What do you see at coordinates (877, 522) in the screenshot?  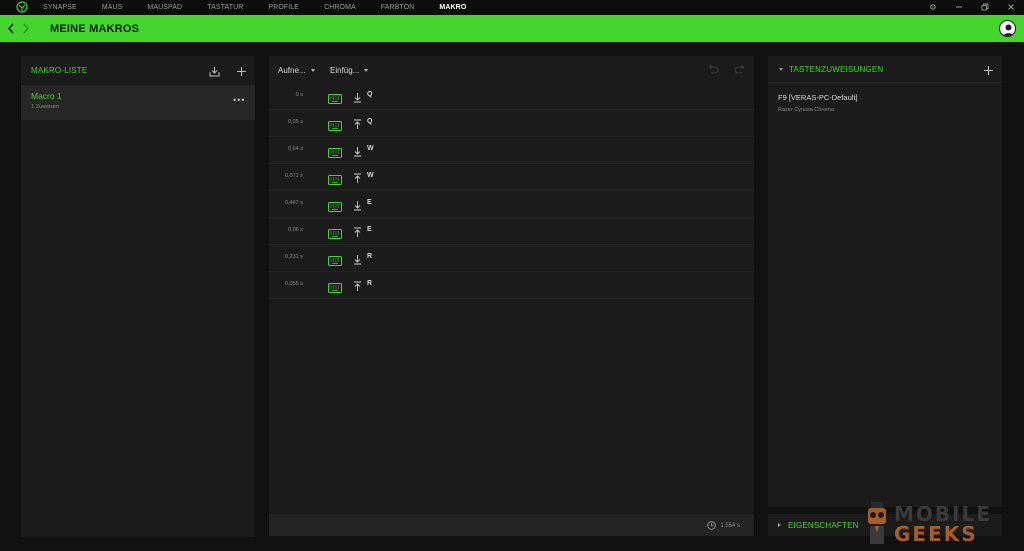 I see `geek-mascot-icon` at bounding box center [877, 522].